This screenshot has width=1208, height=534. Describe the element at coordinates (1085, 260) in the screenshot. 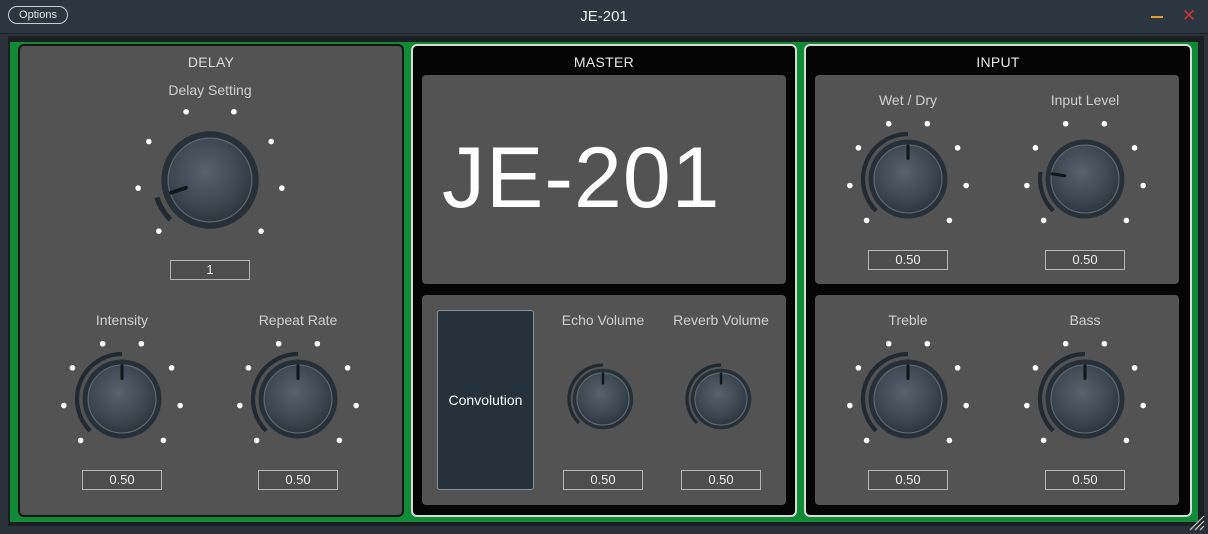

I see `input-level-value: 0.50` at that location.